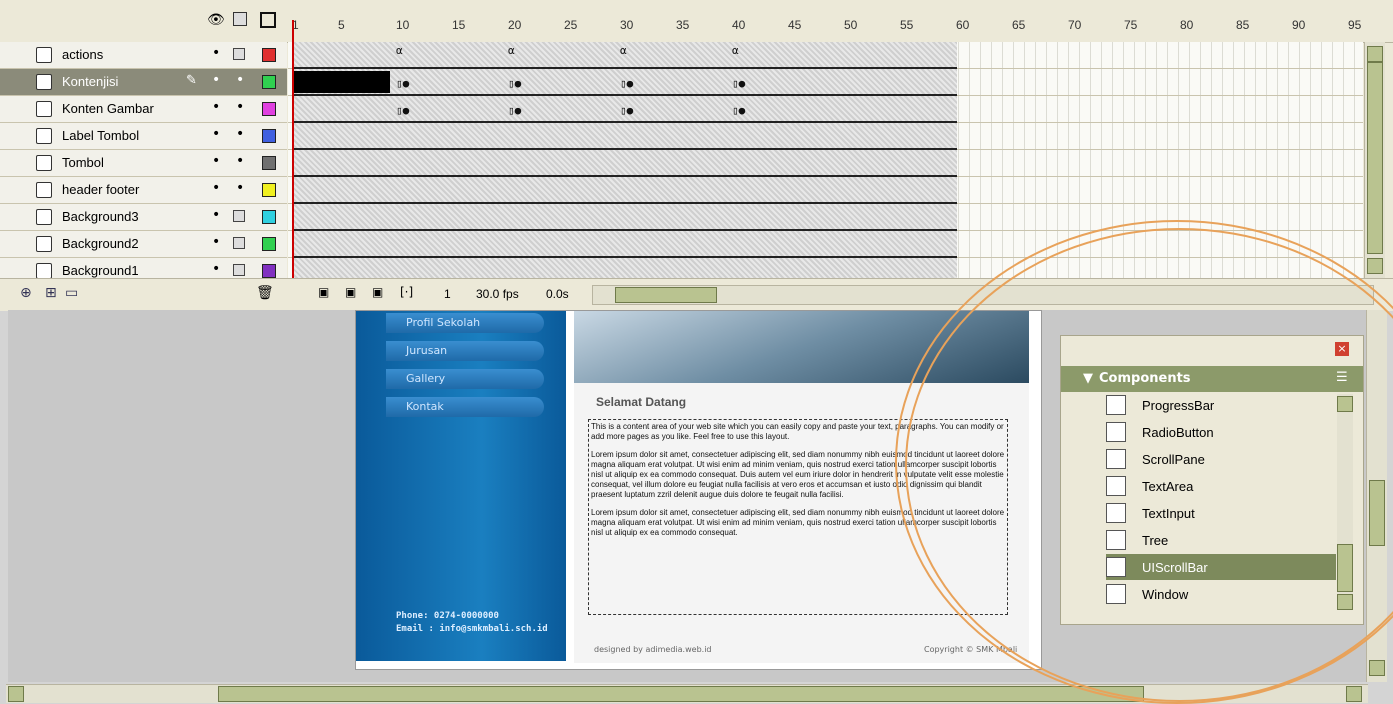 This screenshot has height=704, width=1393. Describe the element at coordinates (143, 136) in the screenshot. I see `layer-row: Label Tombol • •` at that location.